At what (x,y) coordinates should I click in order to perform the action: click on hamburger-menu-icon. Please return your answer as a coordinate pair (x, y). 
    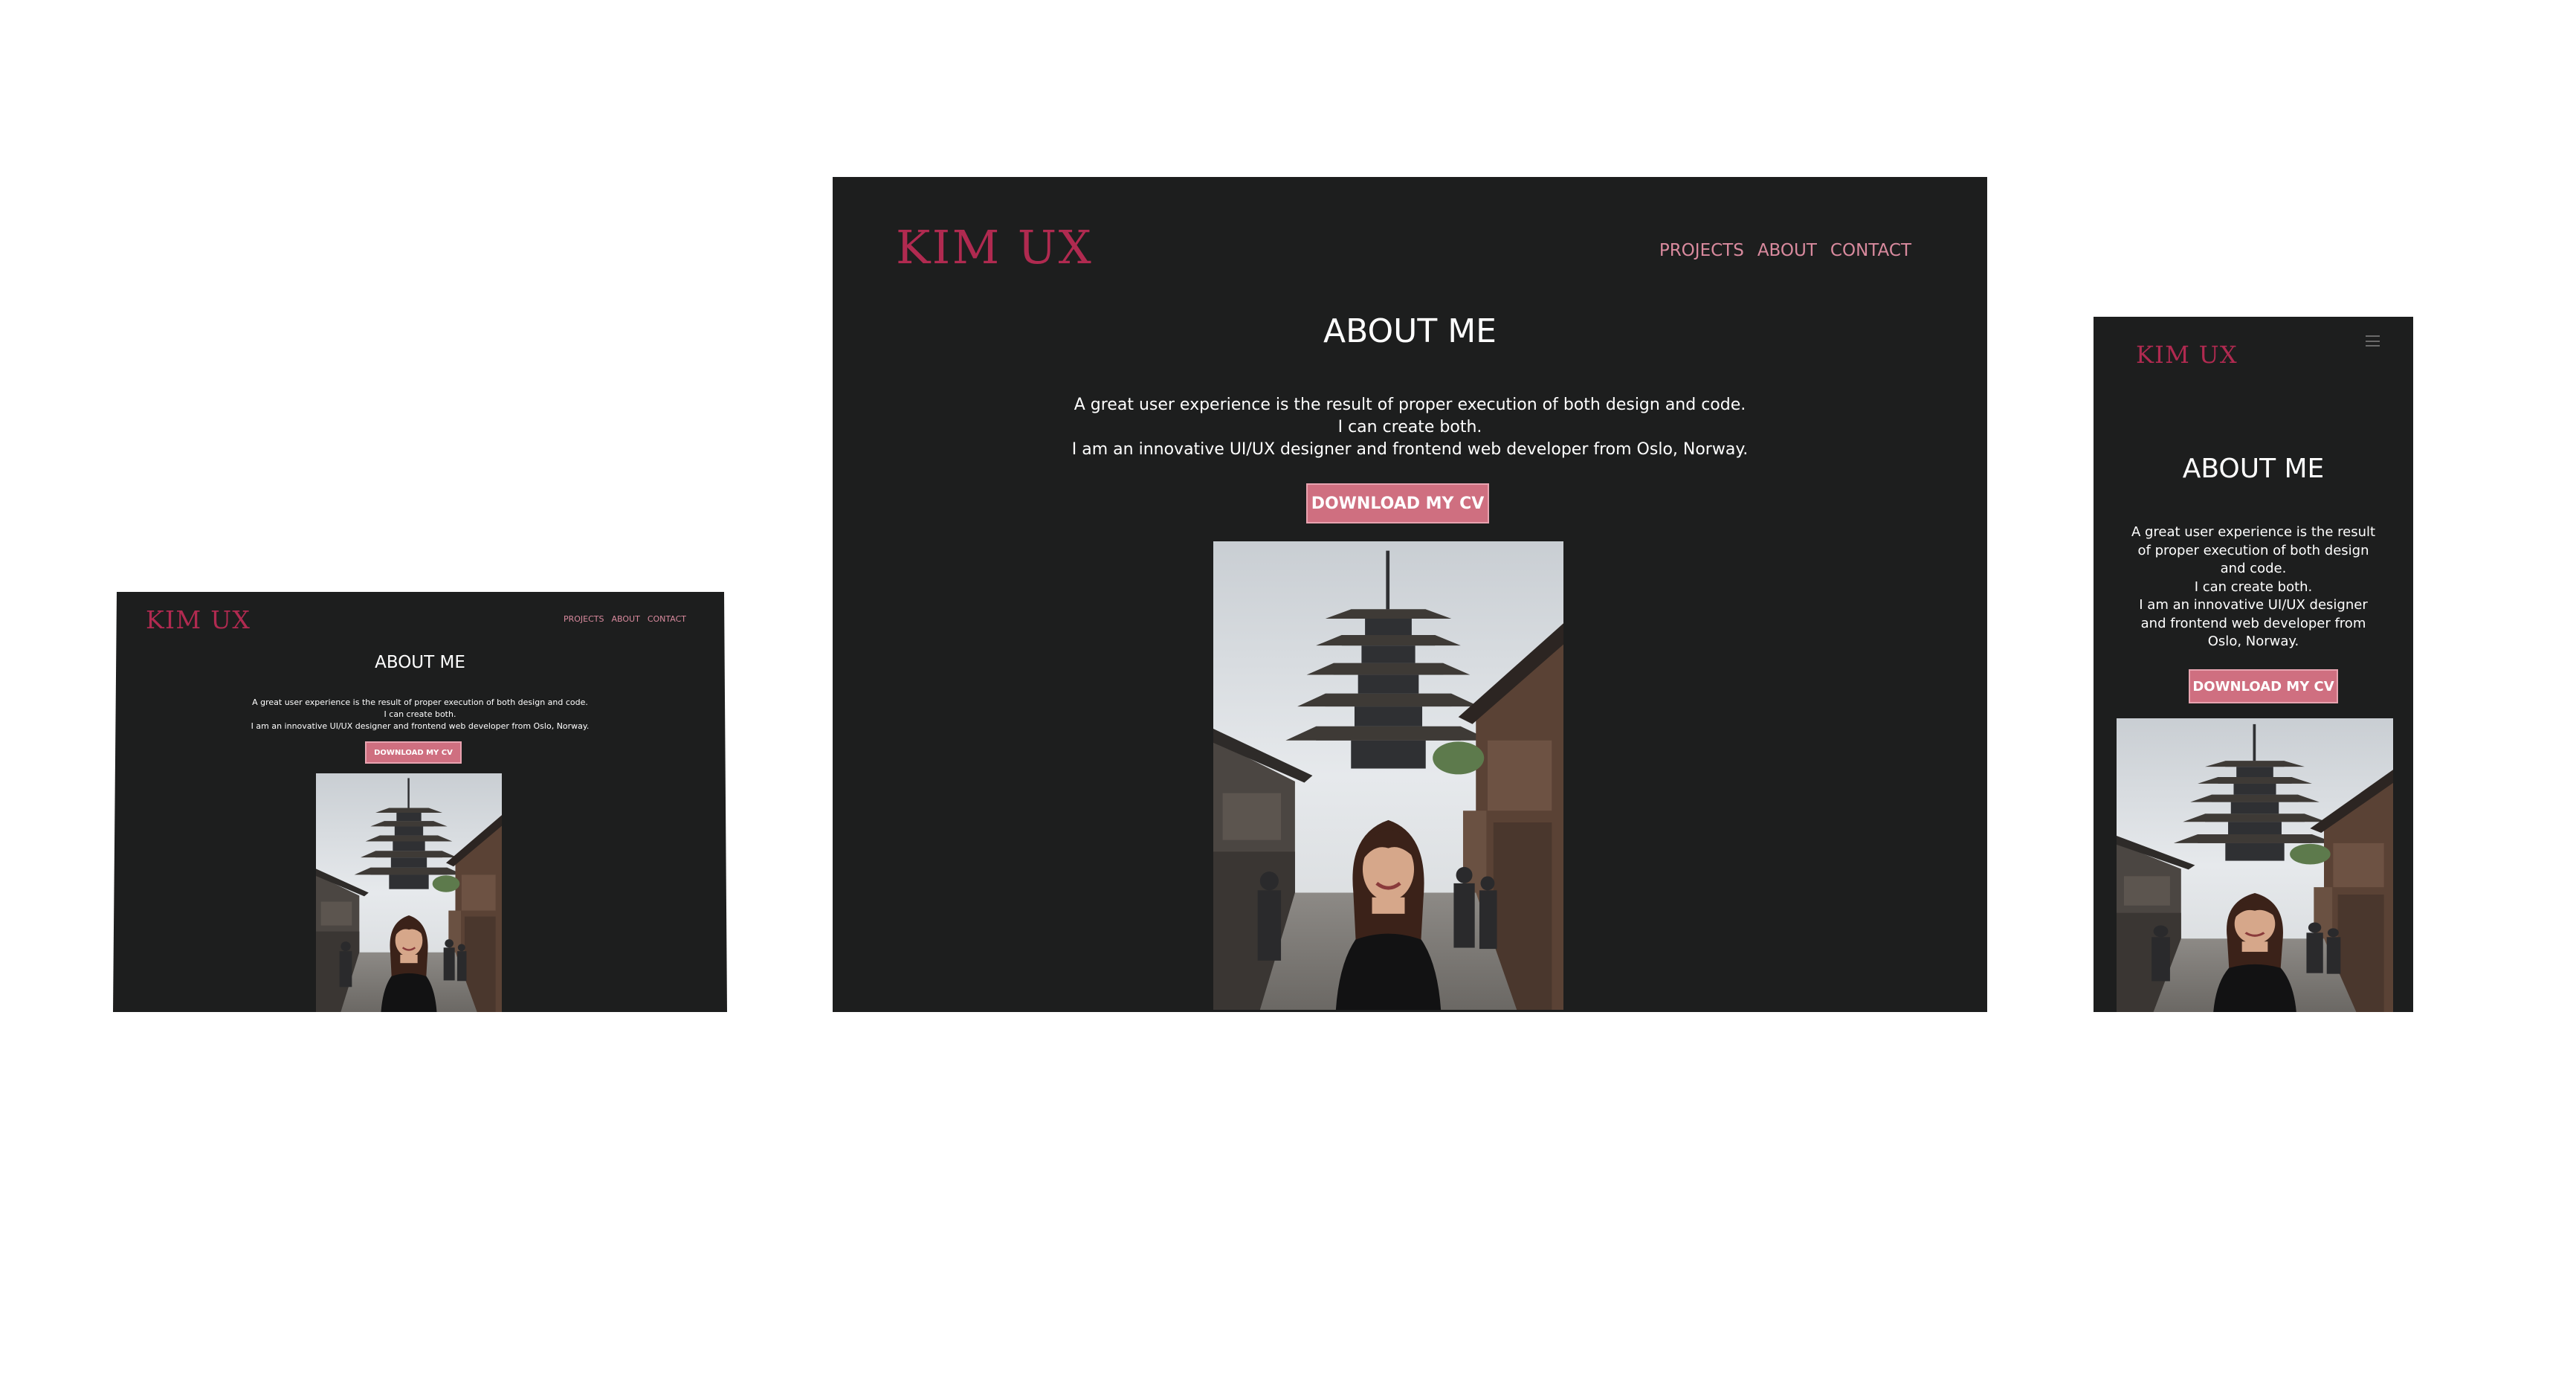
    Looking at the image, I should click on (2373, 341).